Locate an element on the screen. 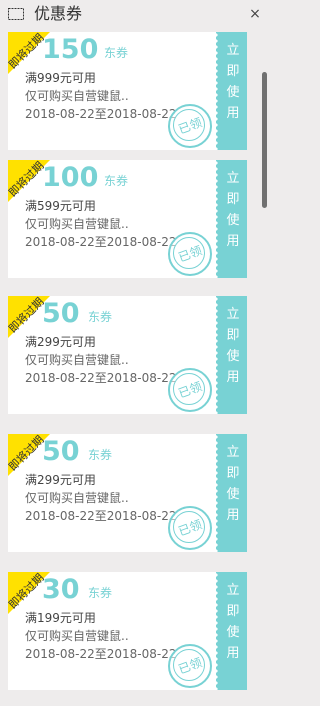  coupon-condition: 满199元可用 is located at coordinates (60, 618).